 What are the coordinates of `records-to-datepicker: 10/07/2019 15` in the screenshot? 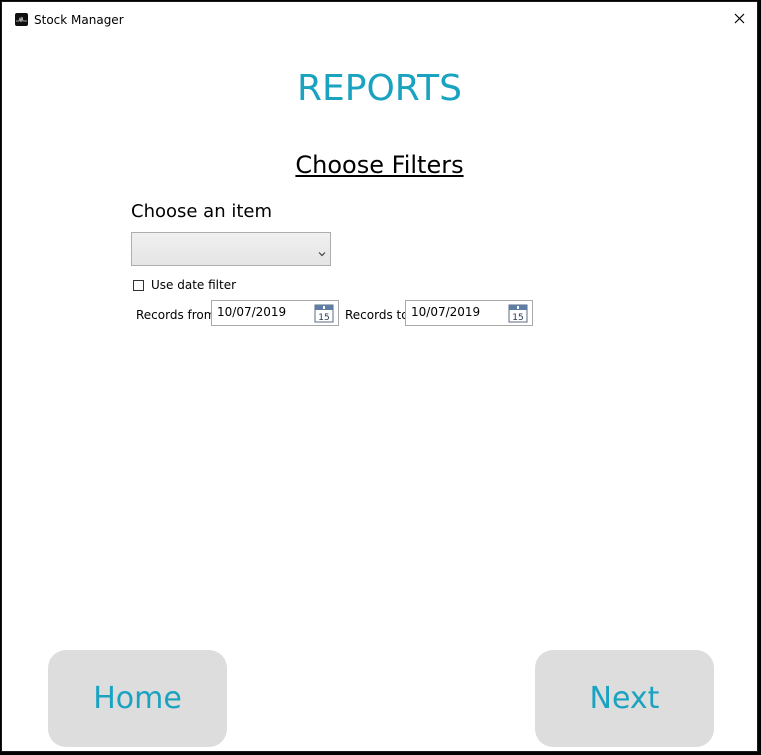 It's located at (469, 313).